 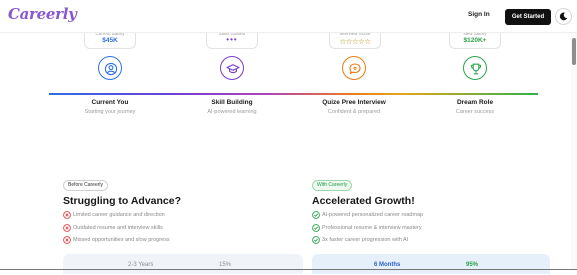 I want to click on chat-bubble-icon, so click(x=355, y=69).